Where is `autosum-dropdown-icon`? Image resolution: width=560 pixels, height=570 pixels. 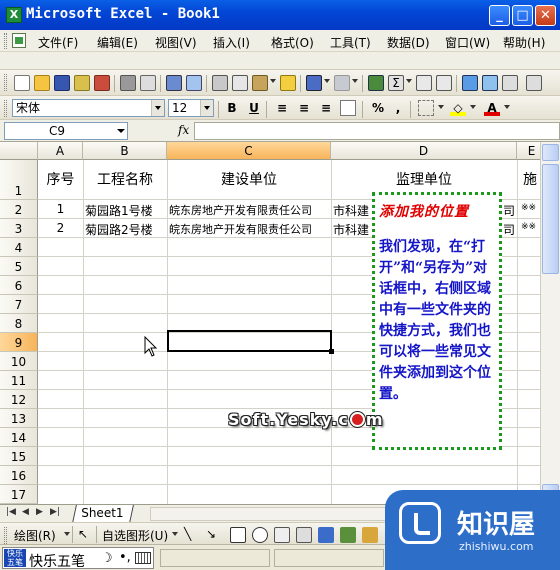
autosum-dropdown-icon is located at coordinates (409, 81).